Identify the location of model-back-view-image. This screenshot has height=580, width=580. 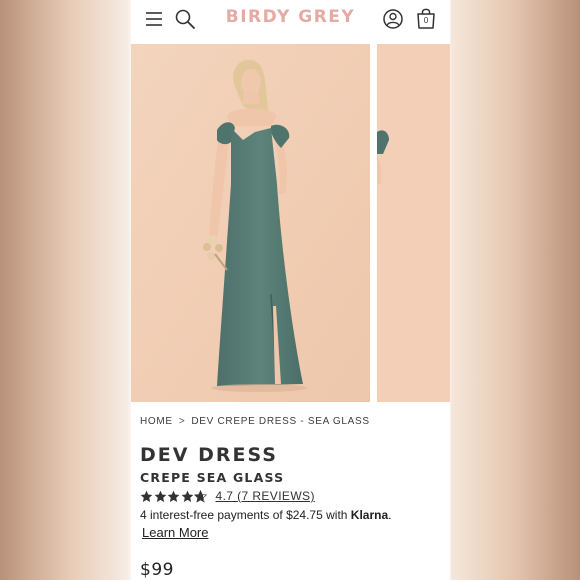
(413, 223).